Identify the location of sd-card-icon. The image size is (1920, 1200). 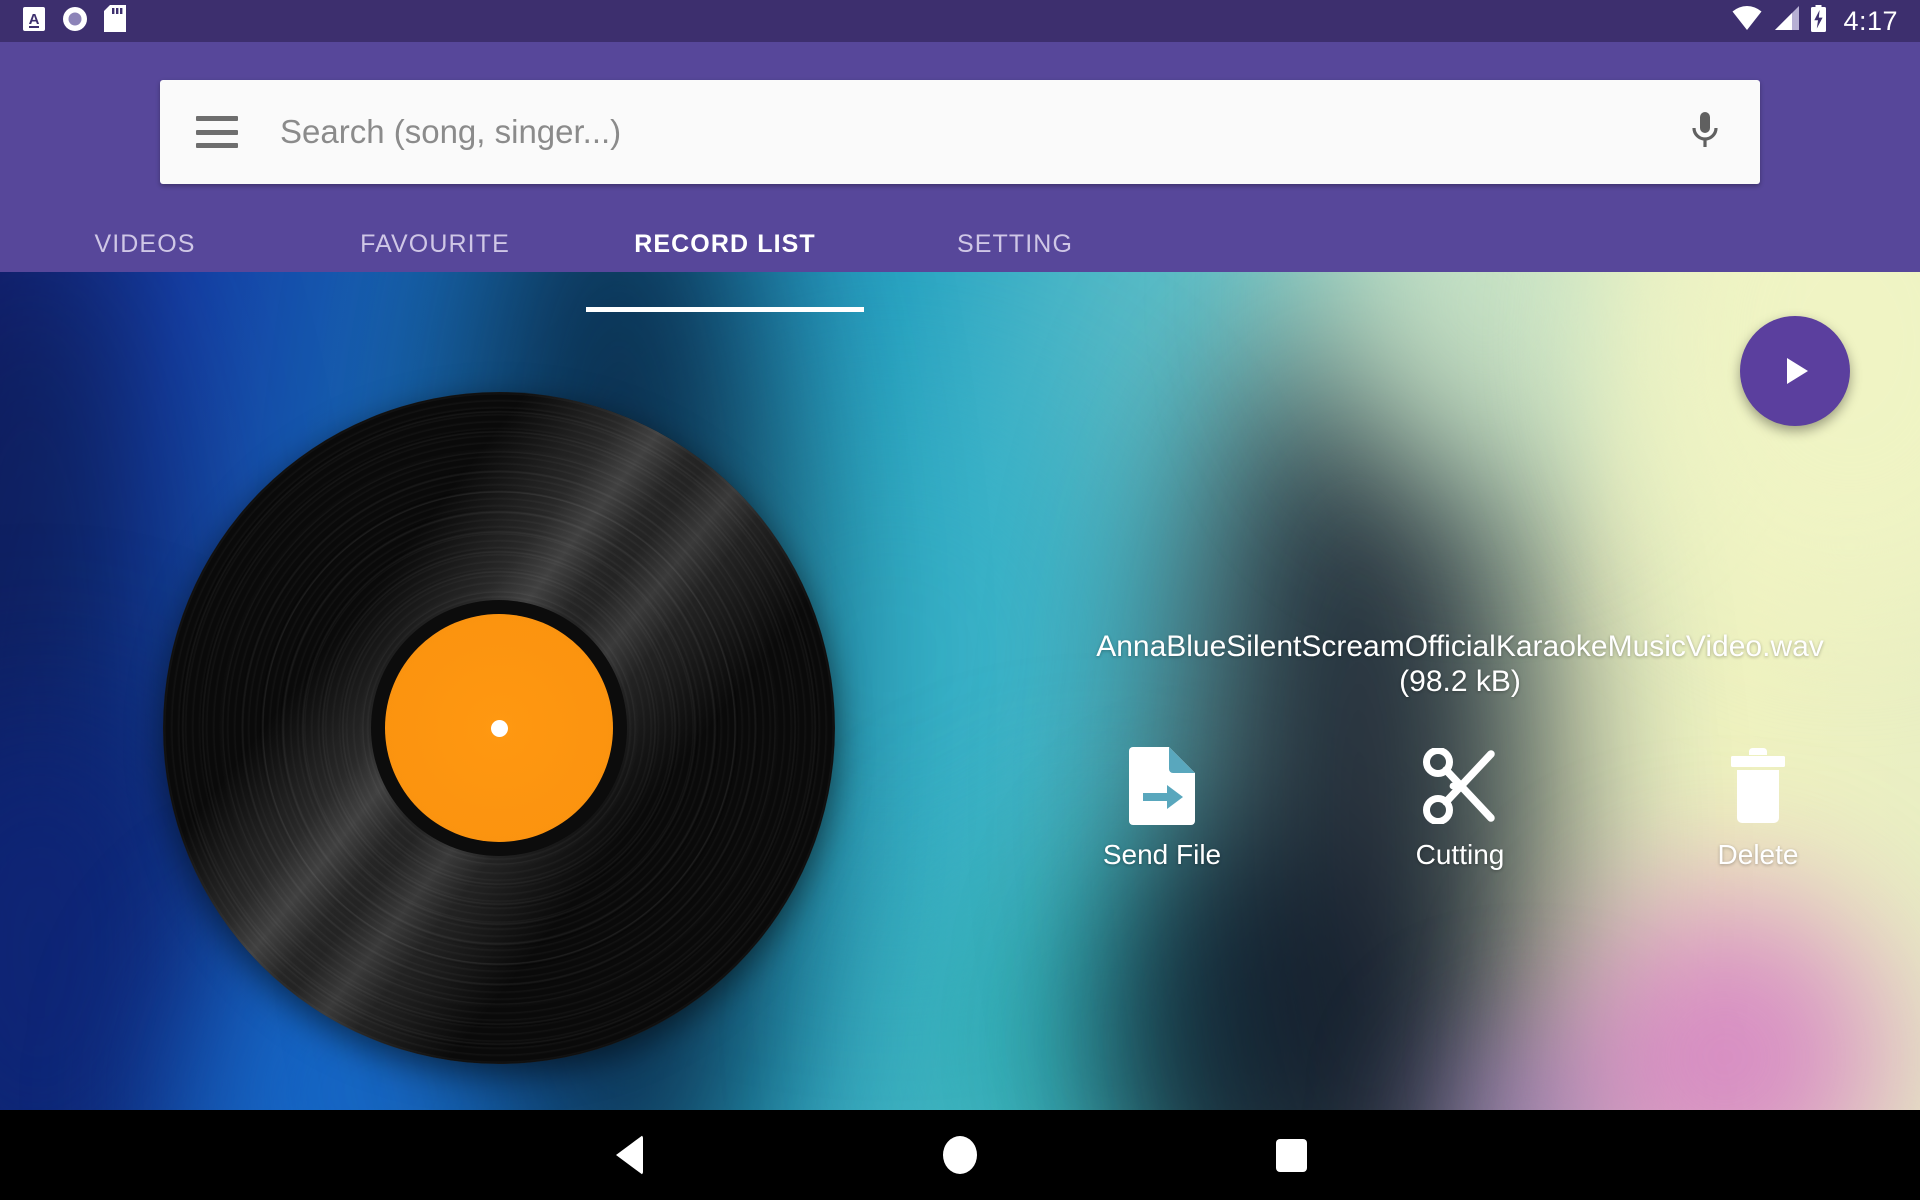
(115, 21).